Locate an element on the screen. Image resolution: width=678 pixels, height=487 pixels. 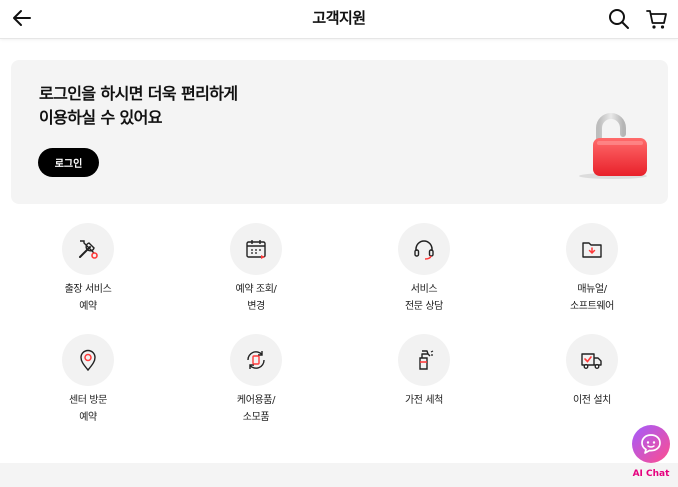
menu-label: 센터 방문 예약 is located at coordinates (88, 409).